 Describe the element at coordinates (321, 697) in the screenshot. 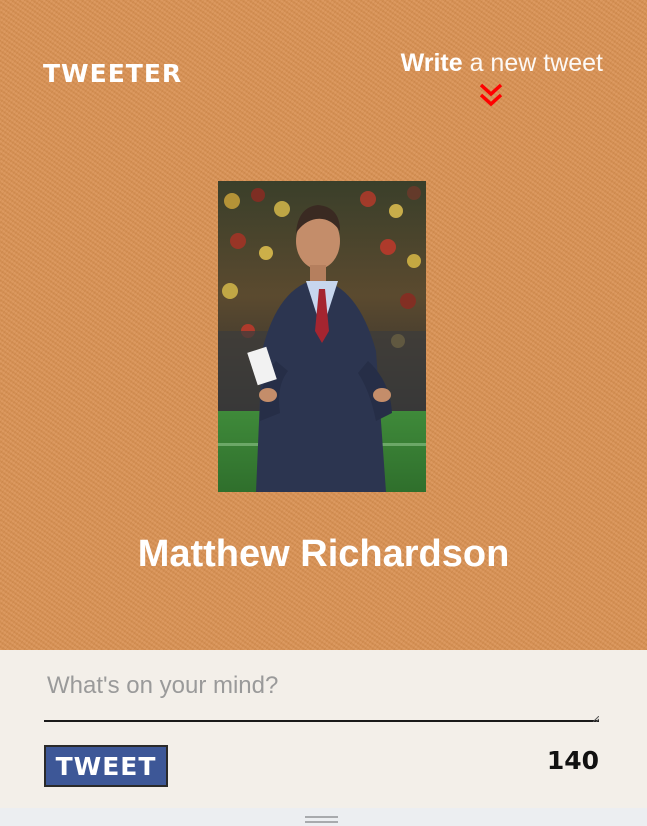

I see `tweet-input` at that location.